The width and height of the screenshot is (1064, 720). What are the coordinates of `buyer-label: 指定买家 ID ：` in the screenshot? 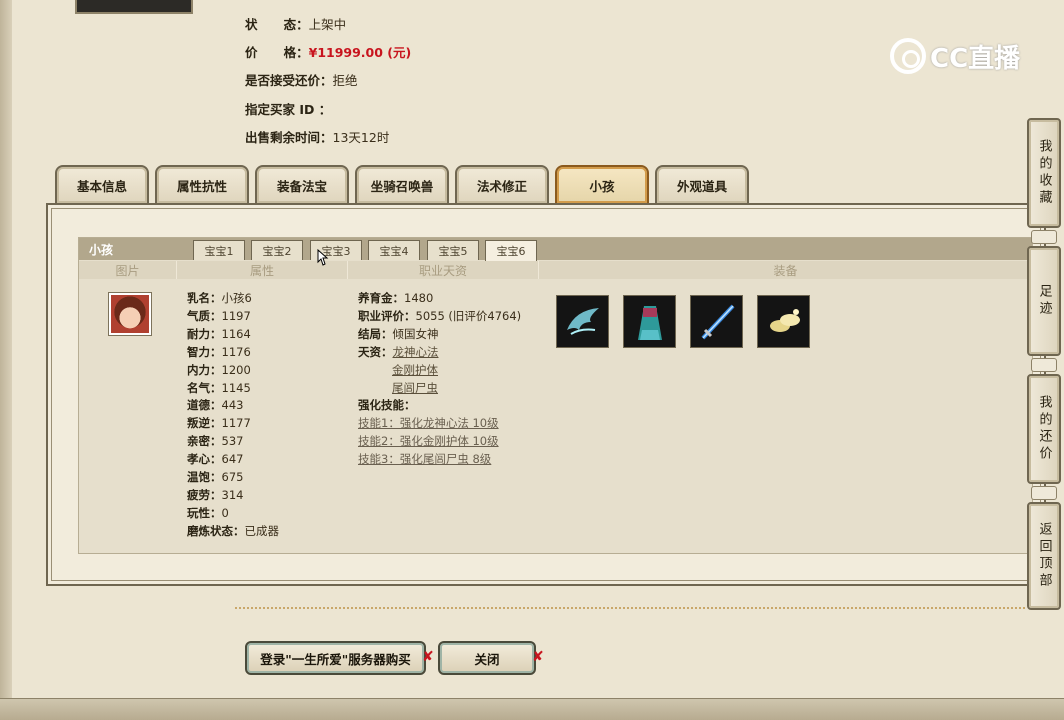 It's located at (288, 109).